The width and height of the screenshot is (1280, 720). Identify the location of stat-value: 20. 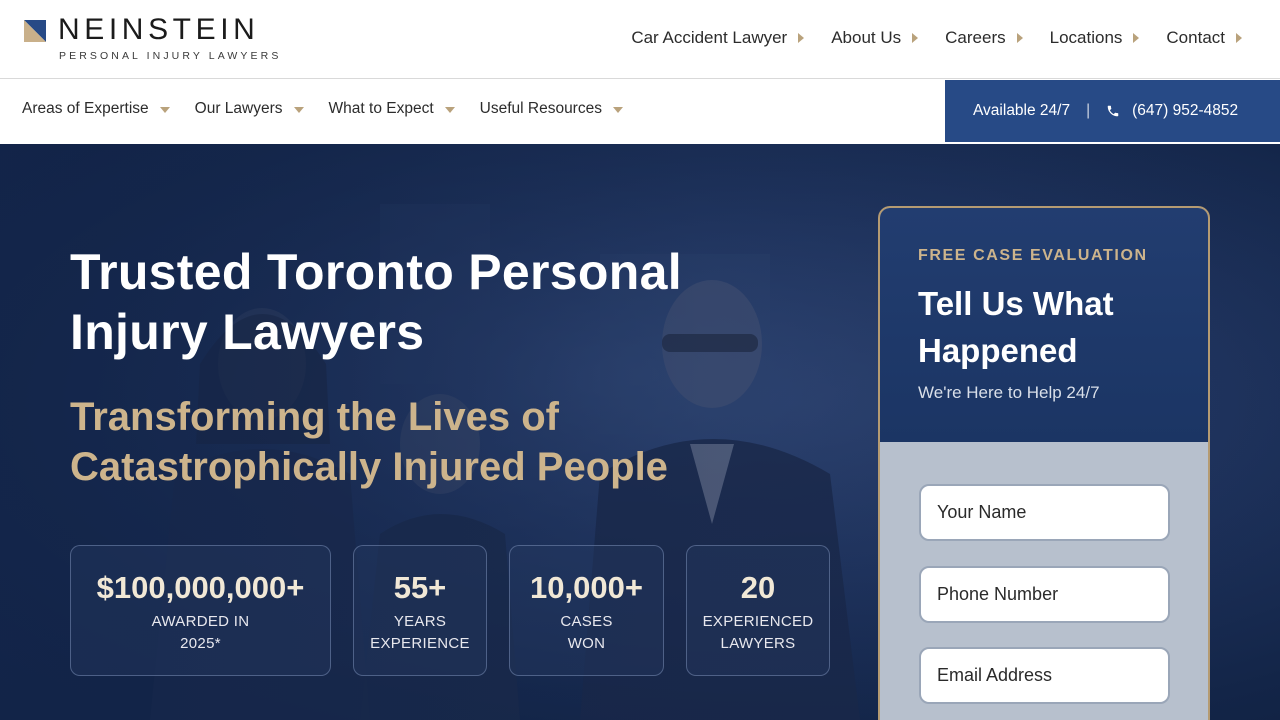
(758, 587).